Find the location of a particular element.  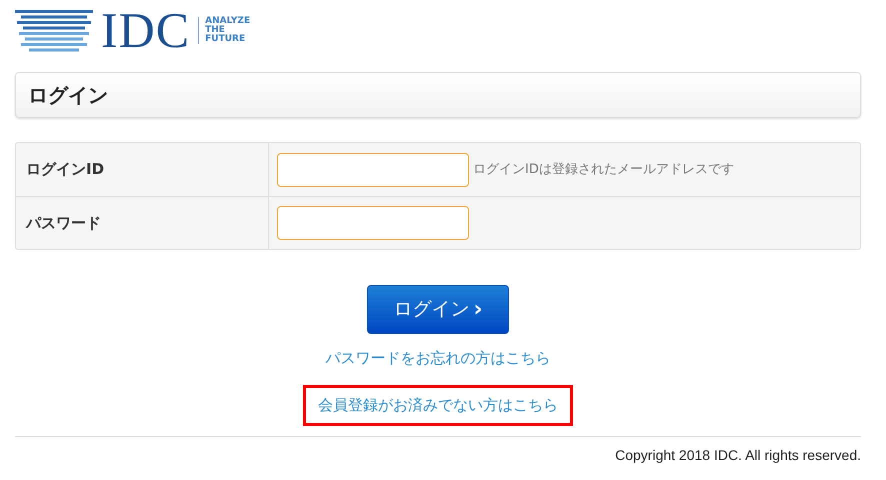

field-label: ログインID is located at coordinates (65, 169).